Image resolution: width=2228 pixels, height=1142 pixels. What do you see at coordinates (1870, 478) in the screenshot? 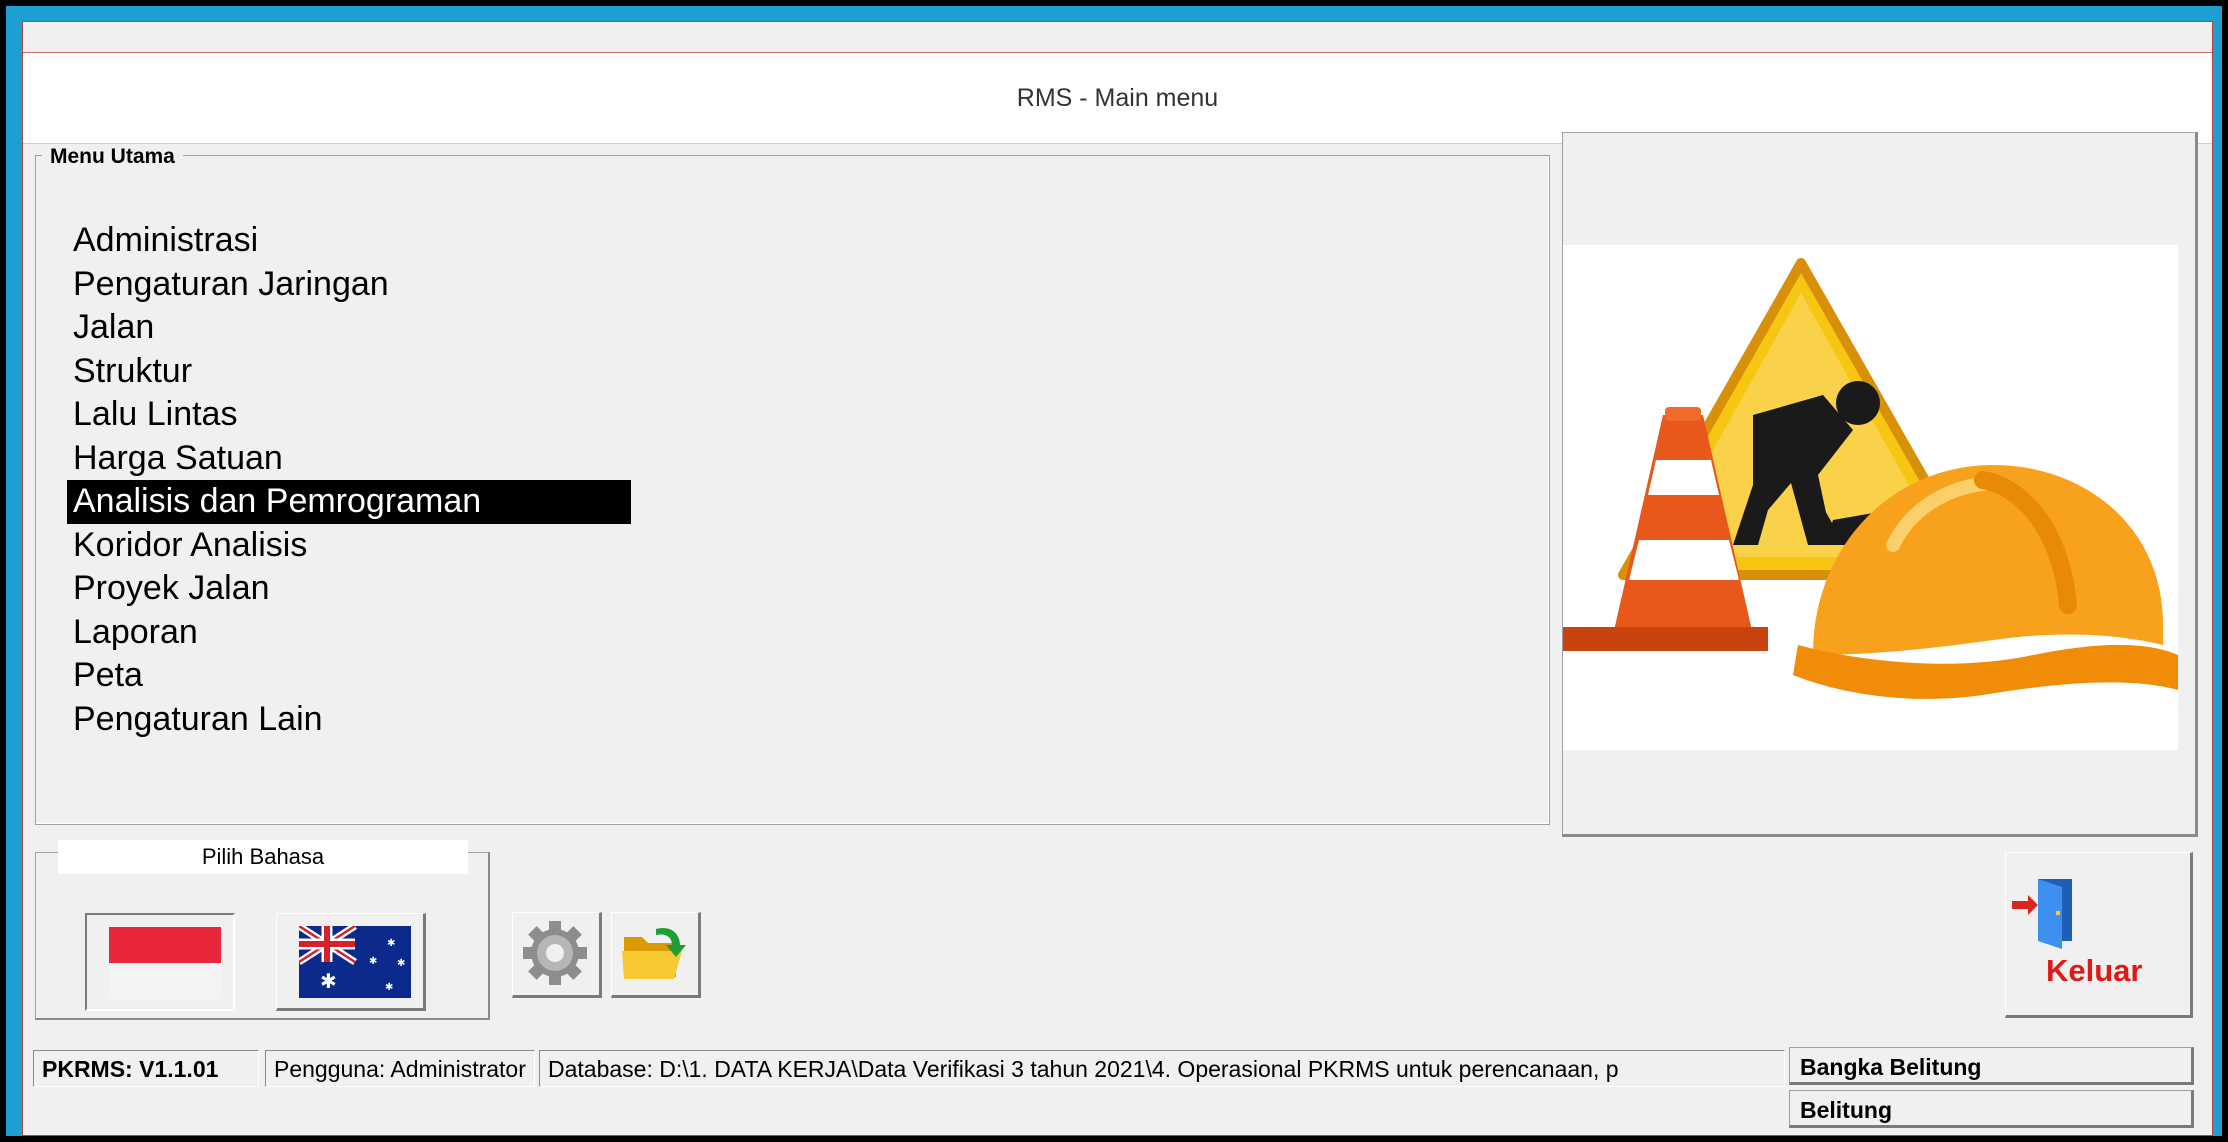
I see `road-works-illustration-icon` at bounding box center [1870, 478].